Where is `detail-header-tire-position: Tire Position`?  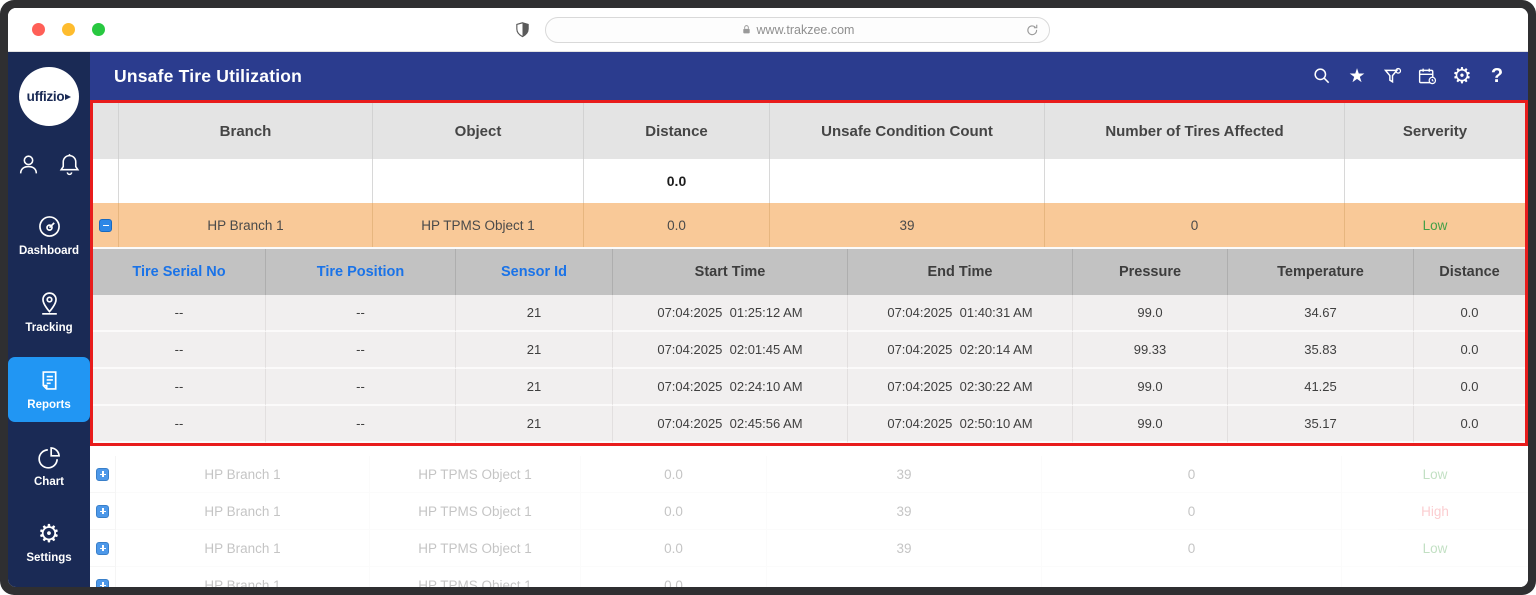 detail-header-tire-position: Tire Position is located at coordinates (361, 272).